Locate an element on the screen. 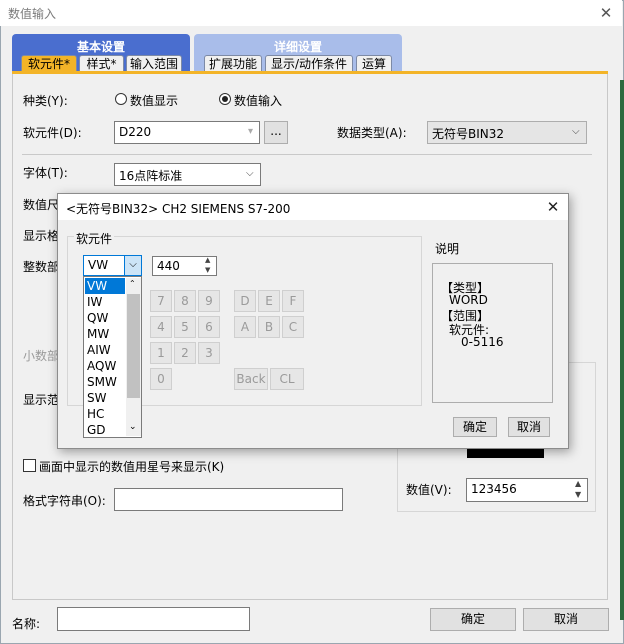 The image size is (624, 644). divider is located at coordinates (307, 154).